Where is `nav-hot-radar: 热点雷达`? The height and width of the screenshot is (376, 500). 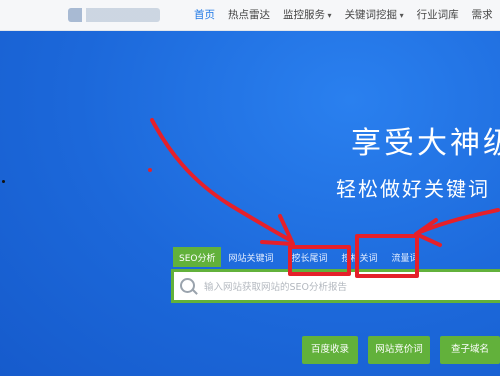 nav-hot-radar: 热点雷达 is located at coordinates (249, 14).